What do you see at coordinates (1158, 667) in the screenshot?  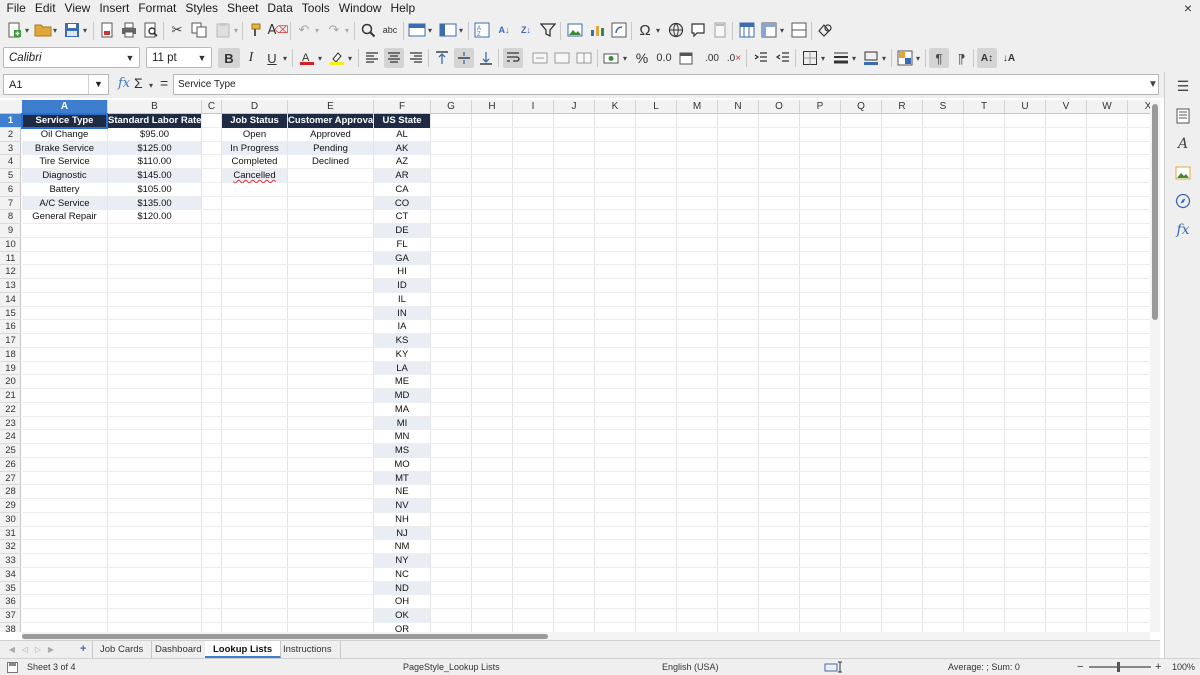 I see `zoom-in-button: +` at bounding box center [1158, 667].